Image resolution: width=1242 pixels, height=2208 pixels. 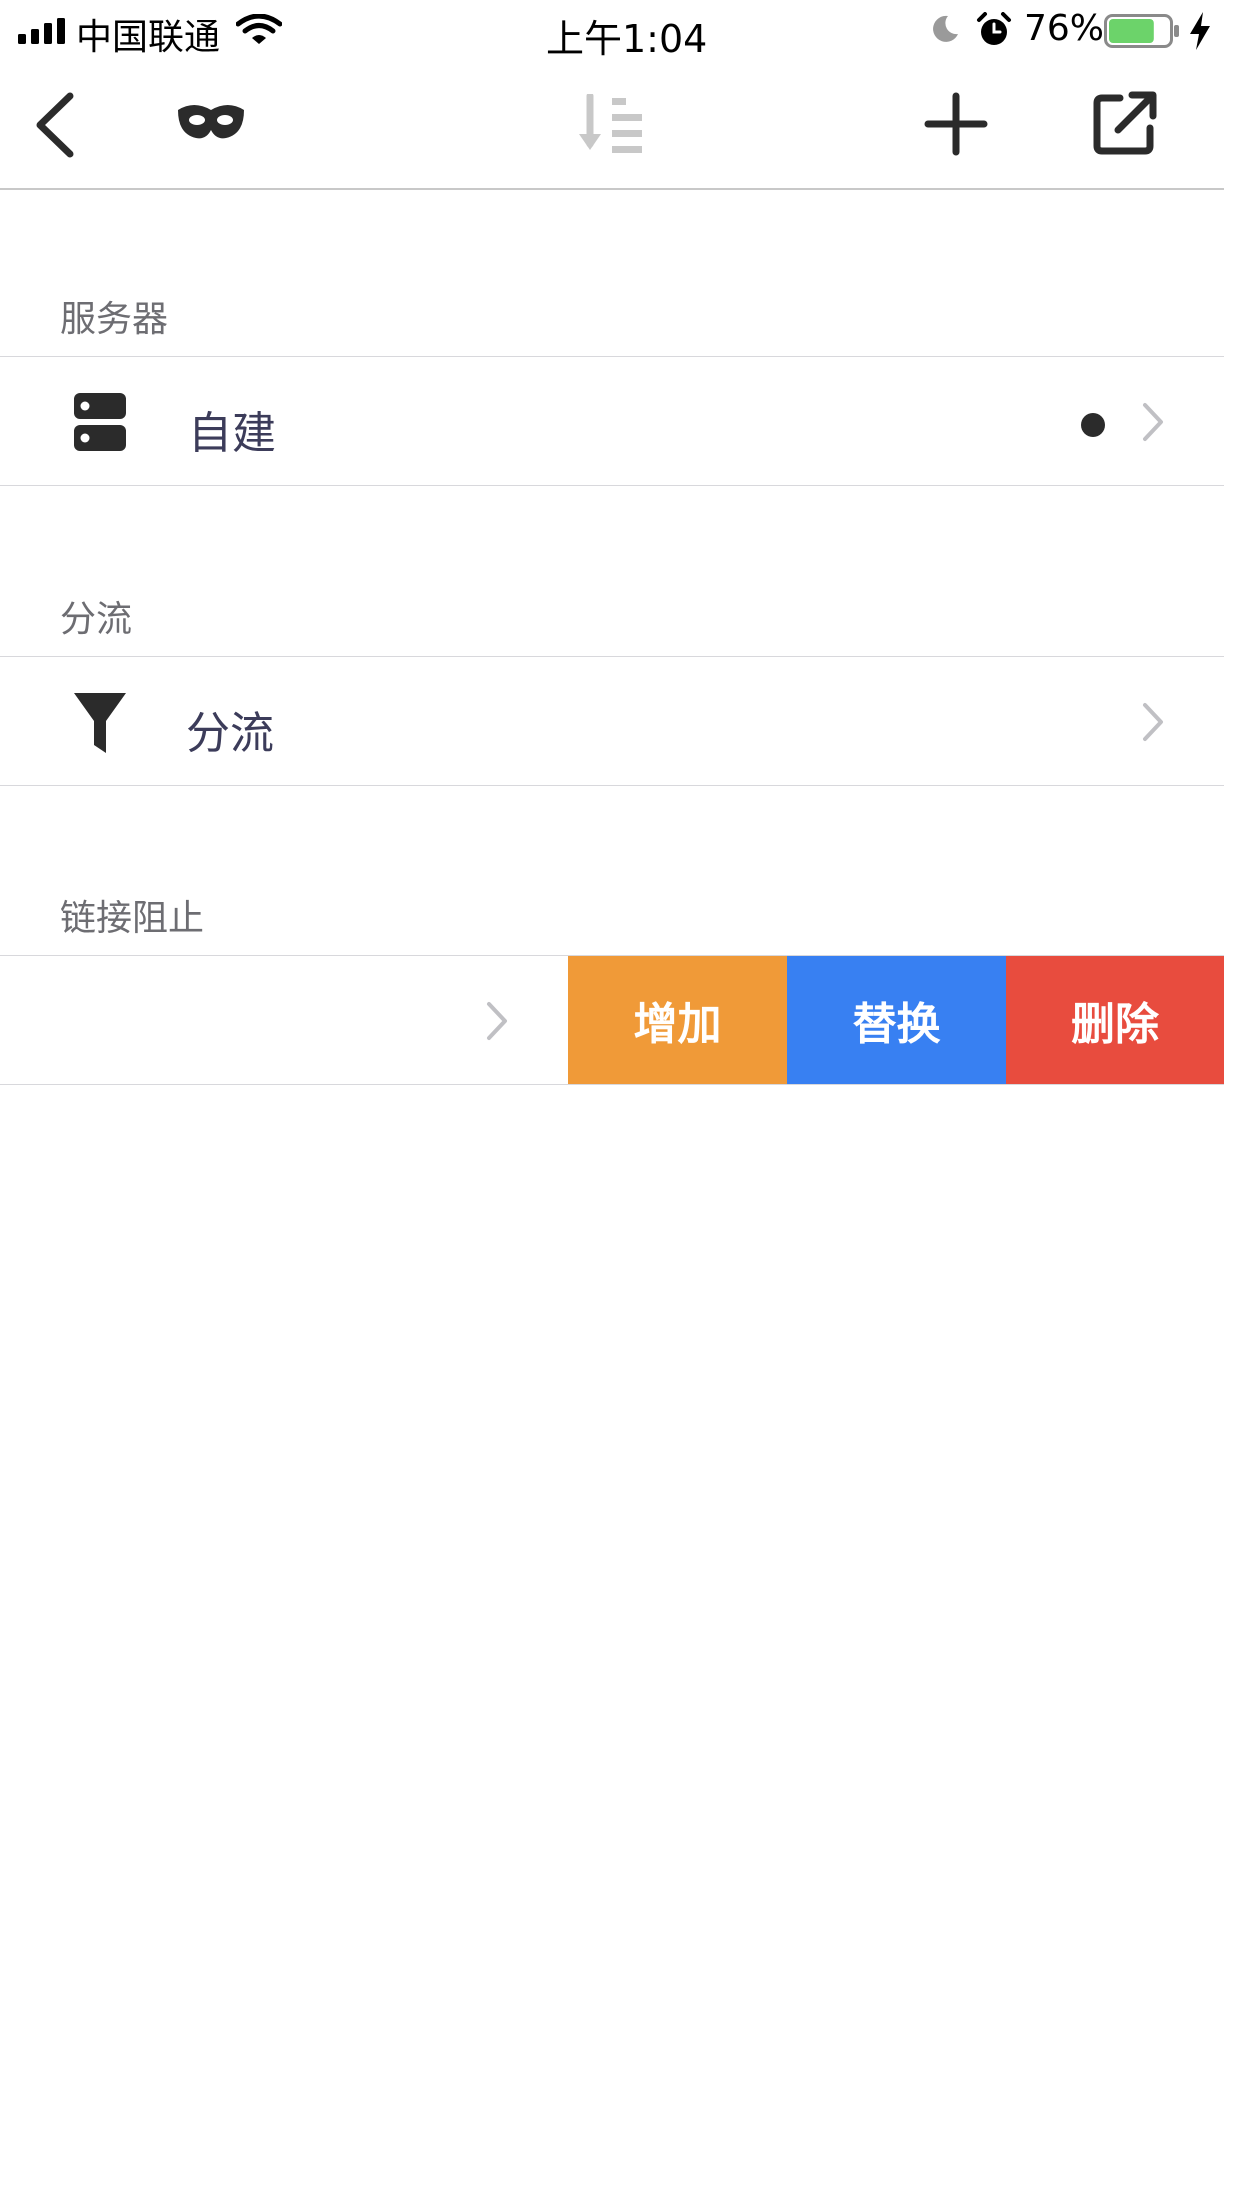 What do you see at coordinates (1200, 31) in the screenshot?
I see `charging-bolt-icon` at bounding box center [1200, 31].